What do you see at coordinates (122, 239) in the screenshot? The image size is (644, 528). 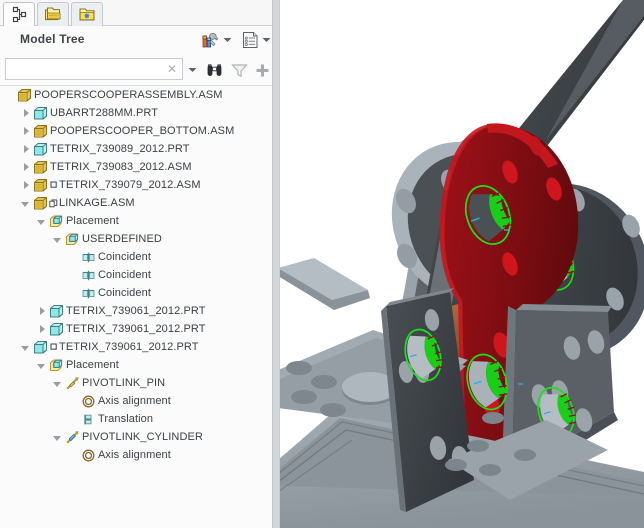 I see `tree-item-label: USERDEFINED` at bounding box center [122, 239].